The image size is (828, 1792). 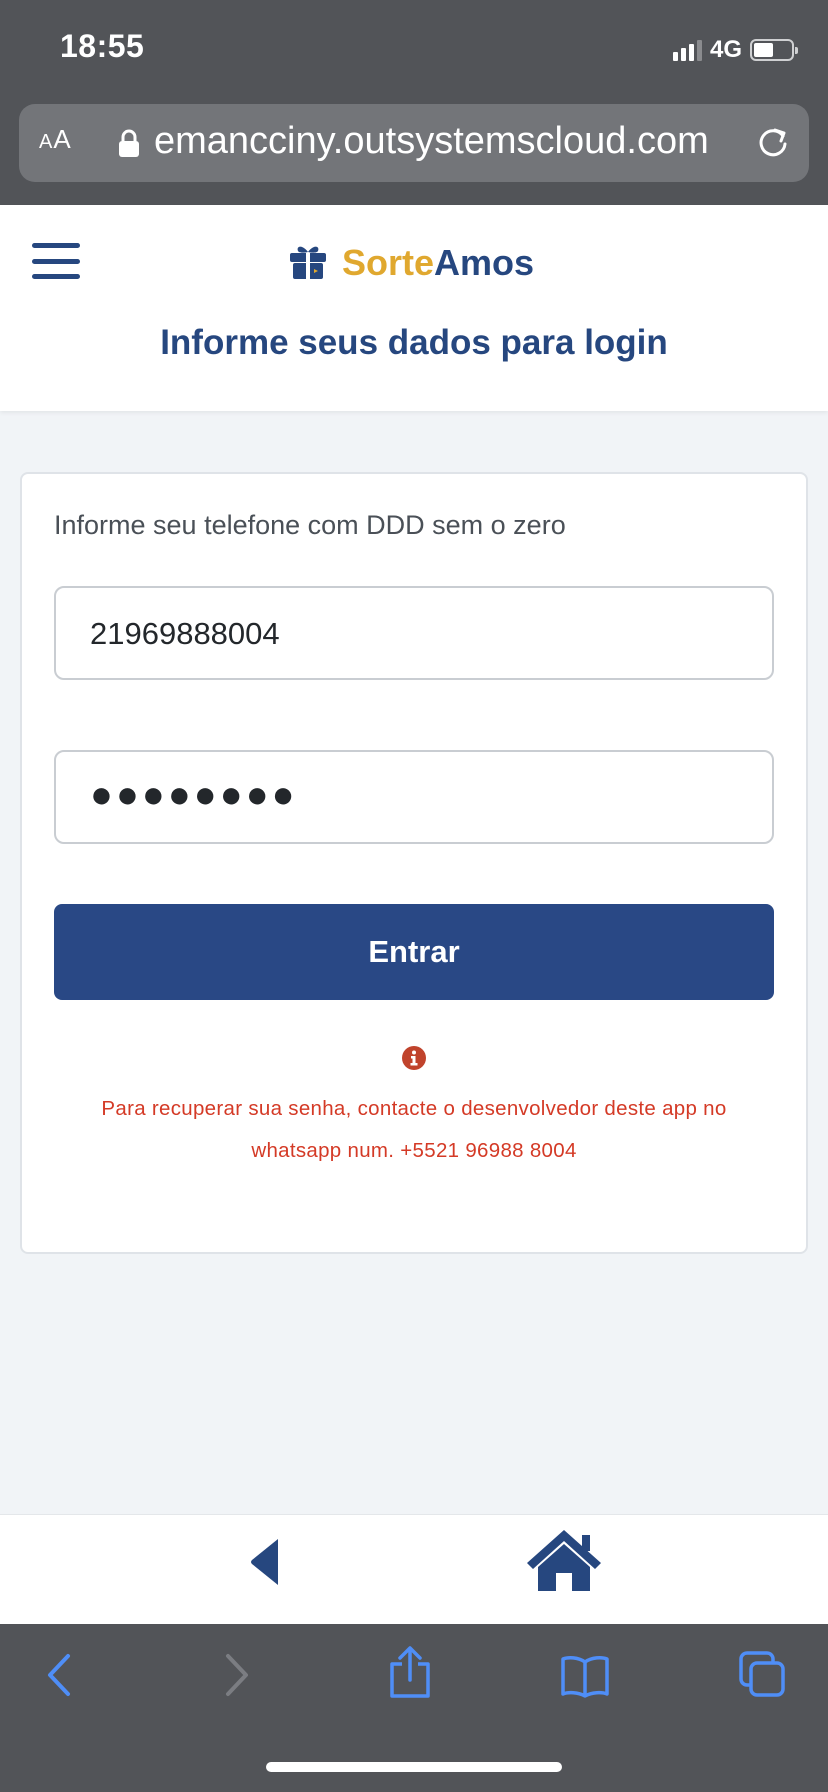 What do you see at coordinates (236, 1677) in the screenshot?
I see `chevron-right-icon` at bounding box center [236, 1677].